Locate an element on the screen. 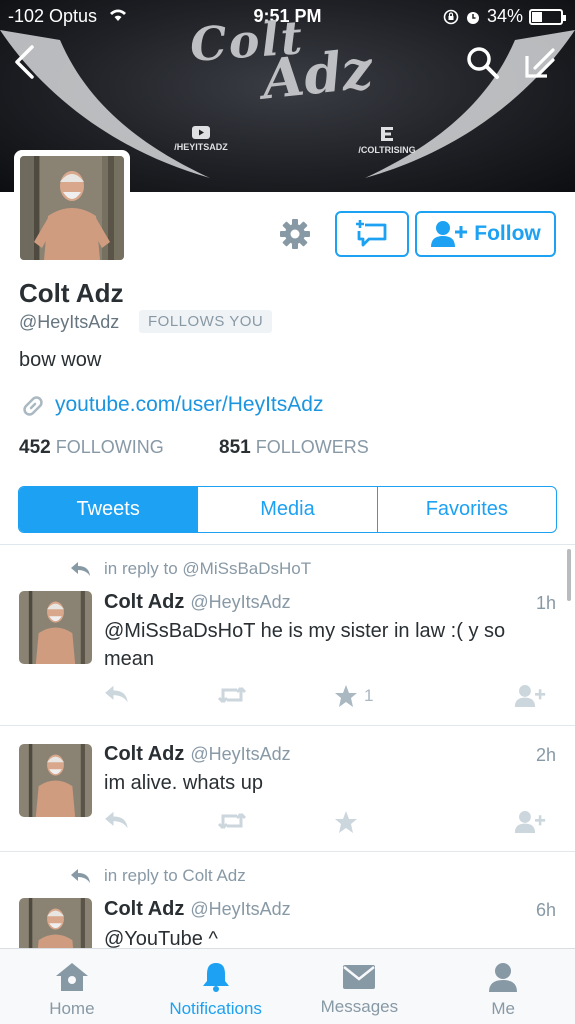 This screenshot has height=1024, width=575. reply-context: in reply to @MiSsBaDsHoT is located at coordinates (190, 569).